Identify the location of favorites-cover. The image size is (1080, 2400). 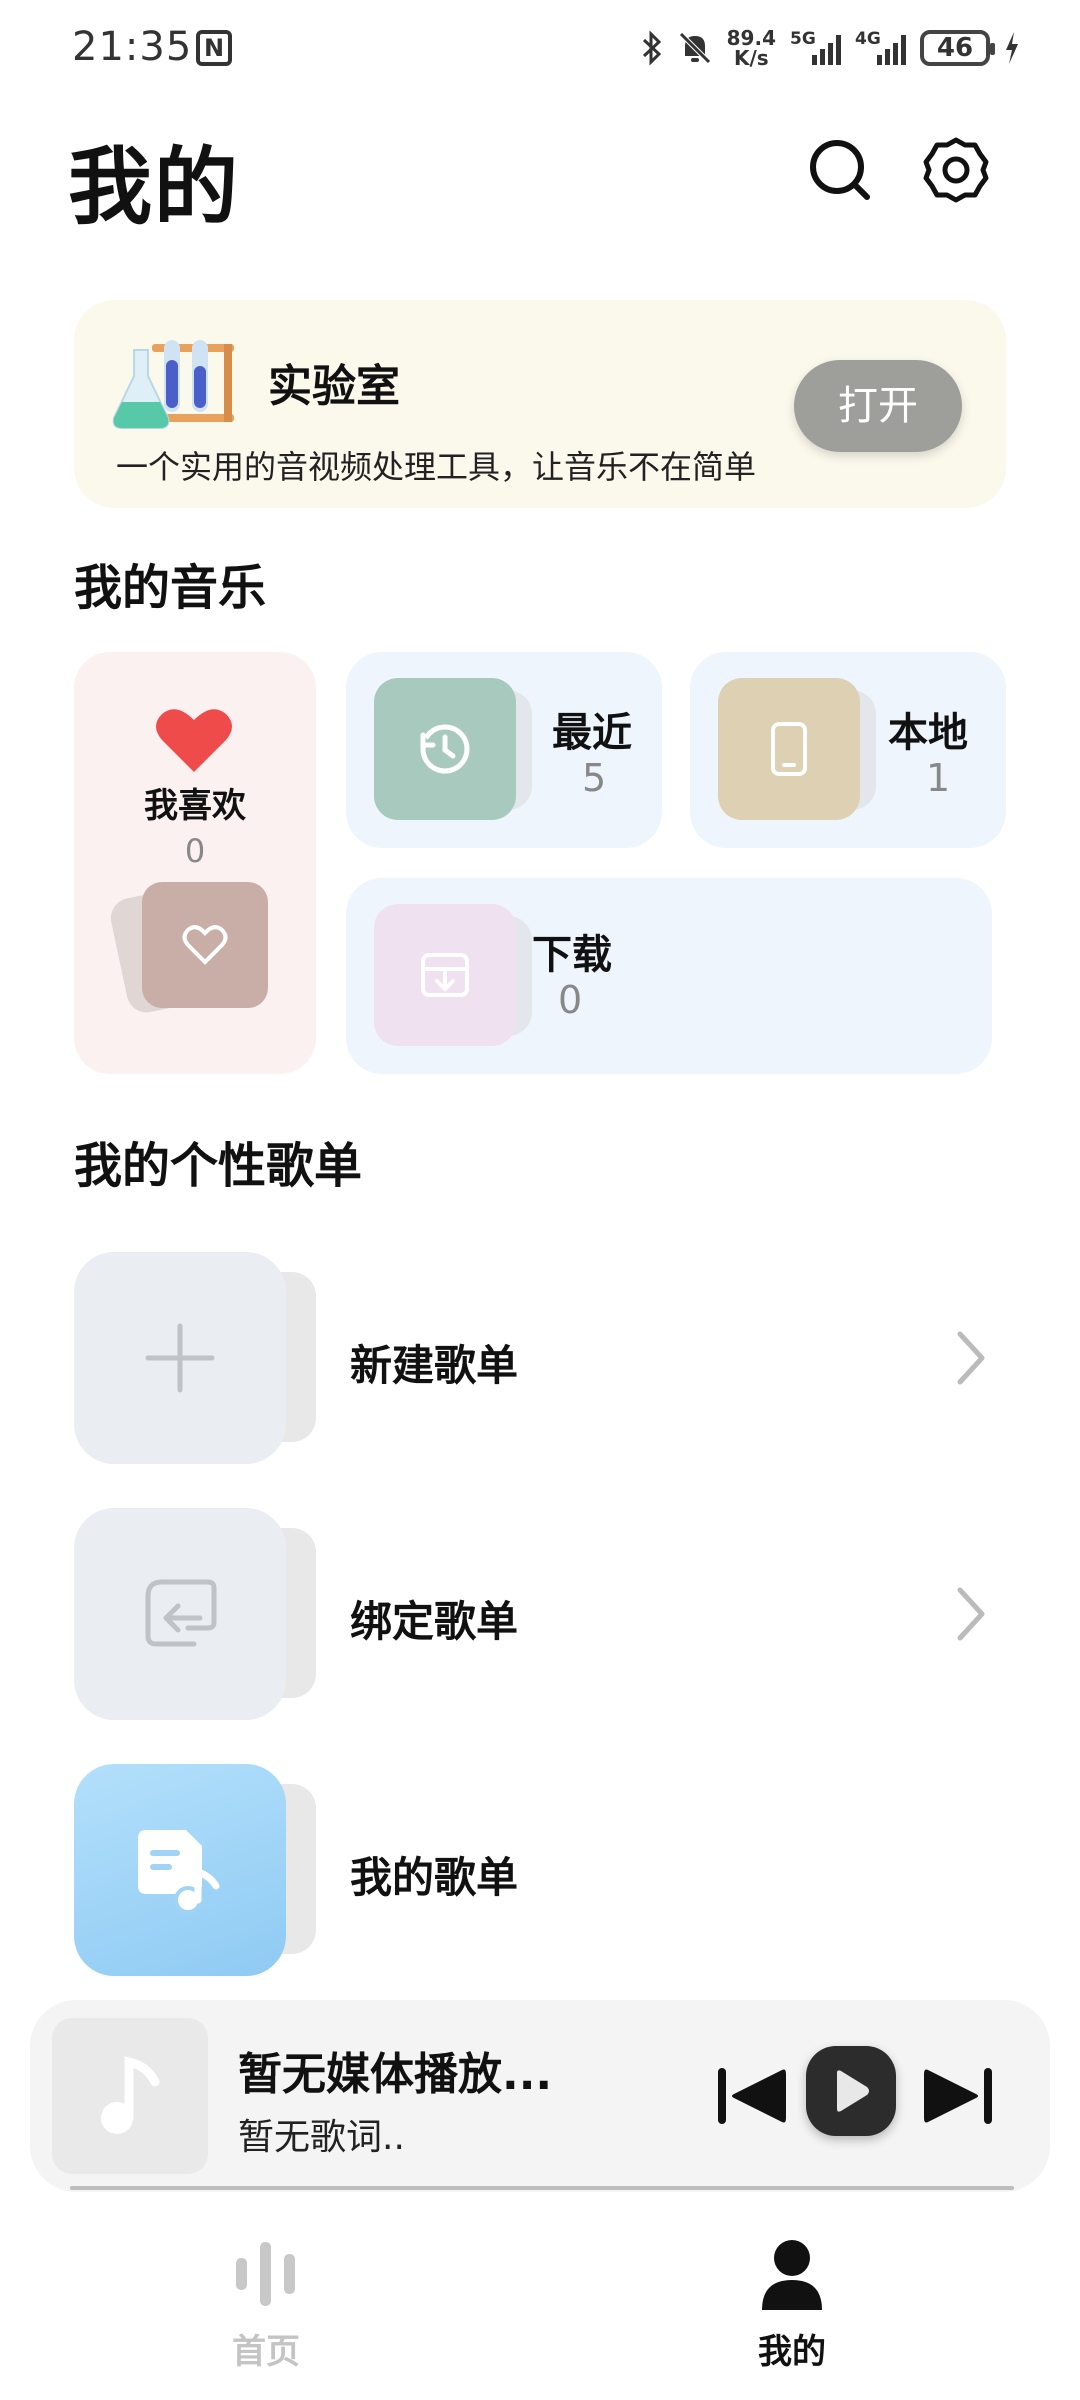
(205, 945).